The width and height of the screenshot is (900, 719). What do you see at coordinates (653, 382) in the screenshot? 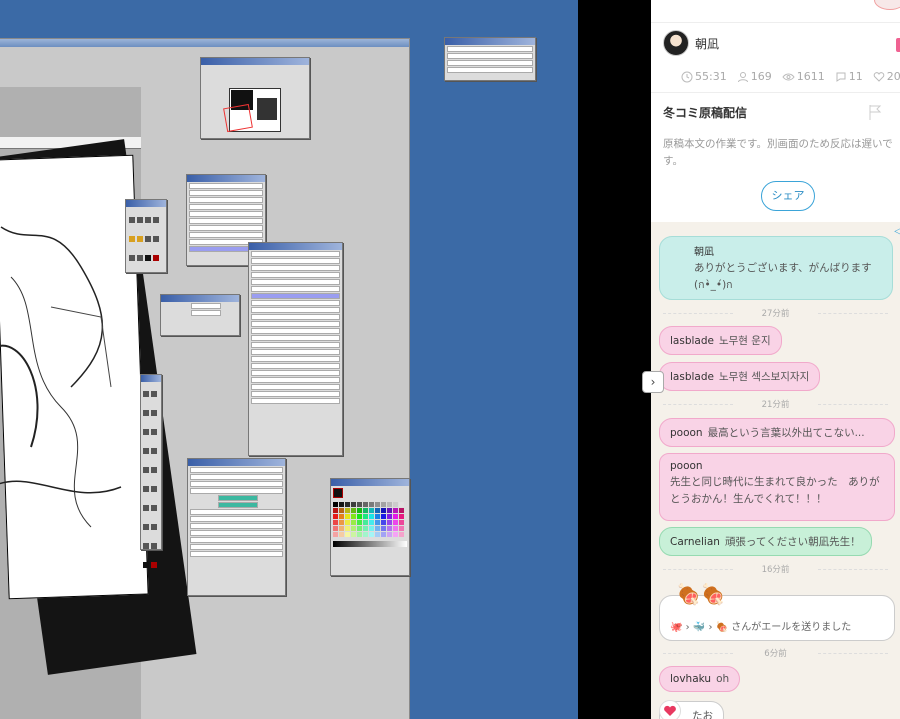
I see `collapse-panel-button: ›` at bounding box center [653, 382].